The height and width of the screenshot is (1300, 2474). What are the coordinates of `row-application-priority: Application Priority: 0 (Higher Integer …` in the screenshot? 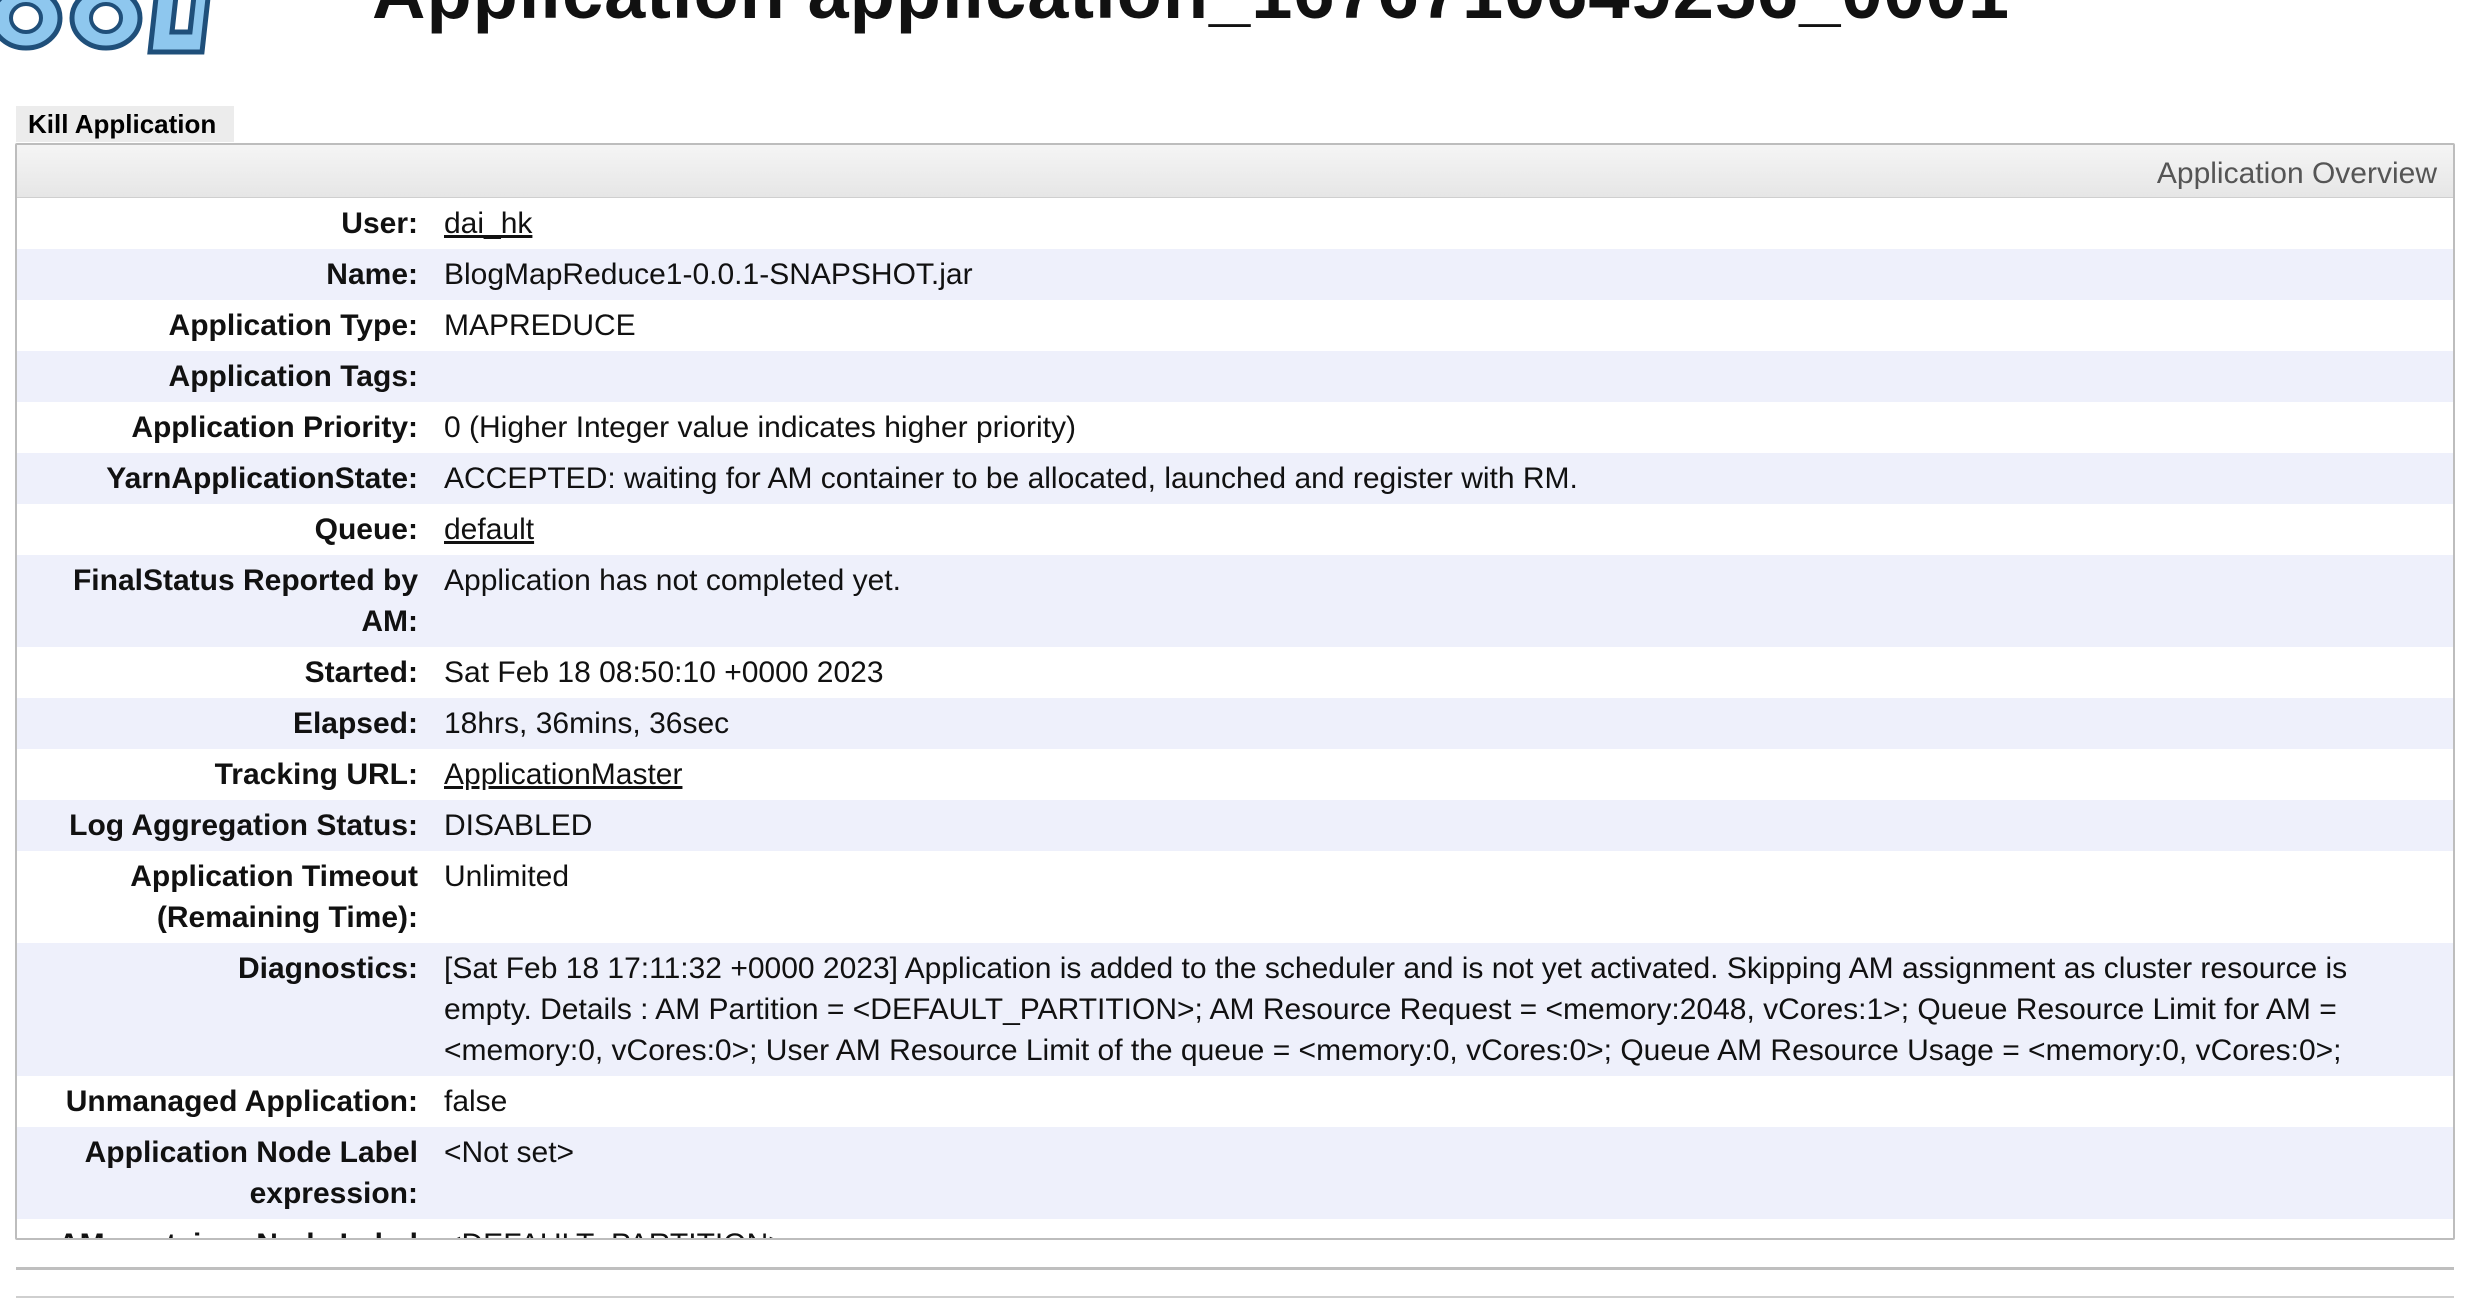 It's located at (1235, 427).